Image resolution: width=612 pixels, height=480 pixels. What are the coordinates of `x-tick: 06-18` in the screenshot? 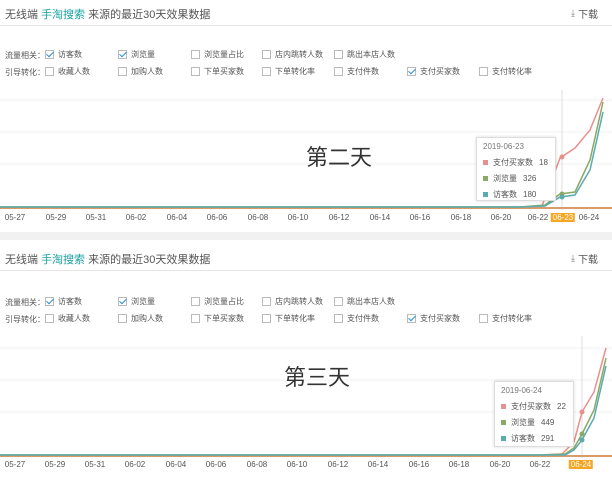 It's located at (461, 217).